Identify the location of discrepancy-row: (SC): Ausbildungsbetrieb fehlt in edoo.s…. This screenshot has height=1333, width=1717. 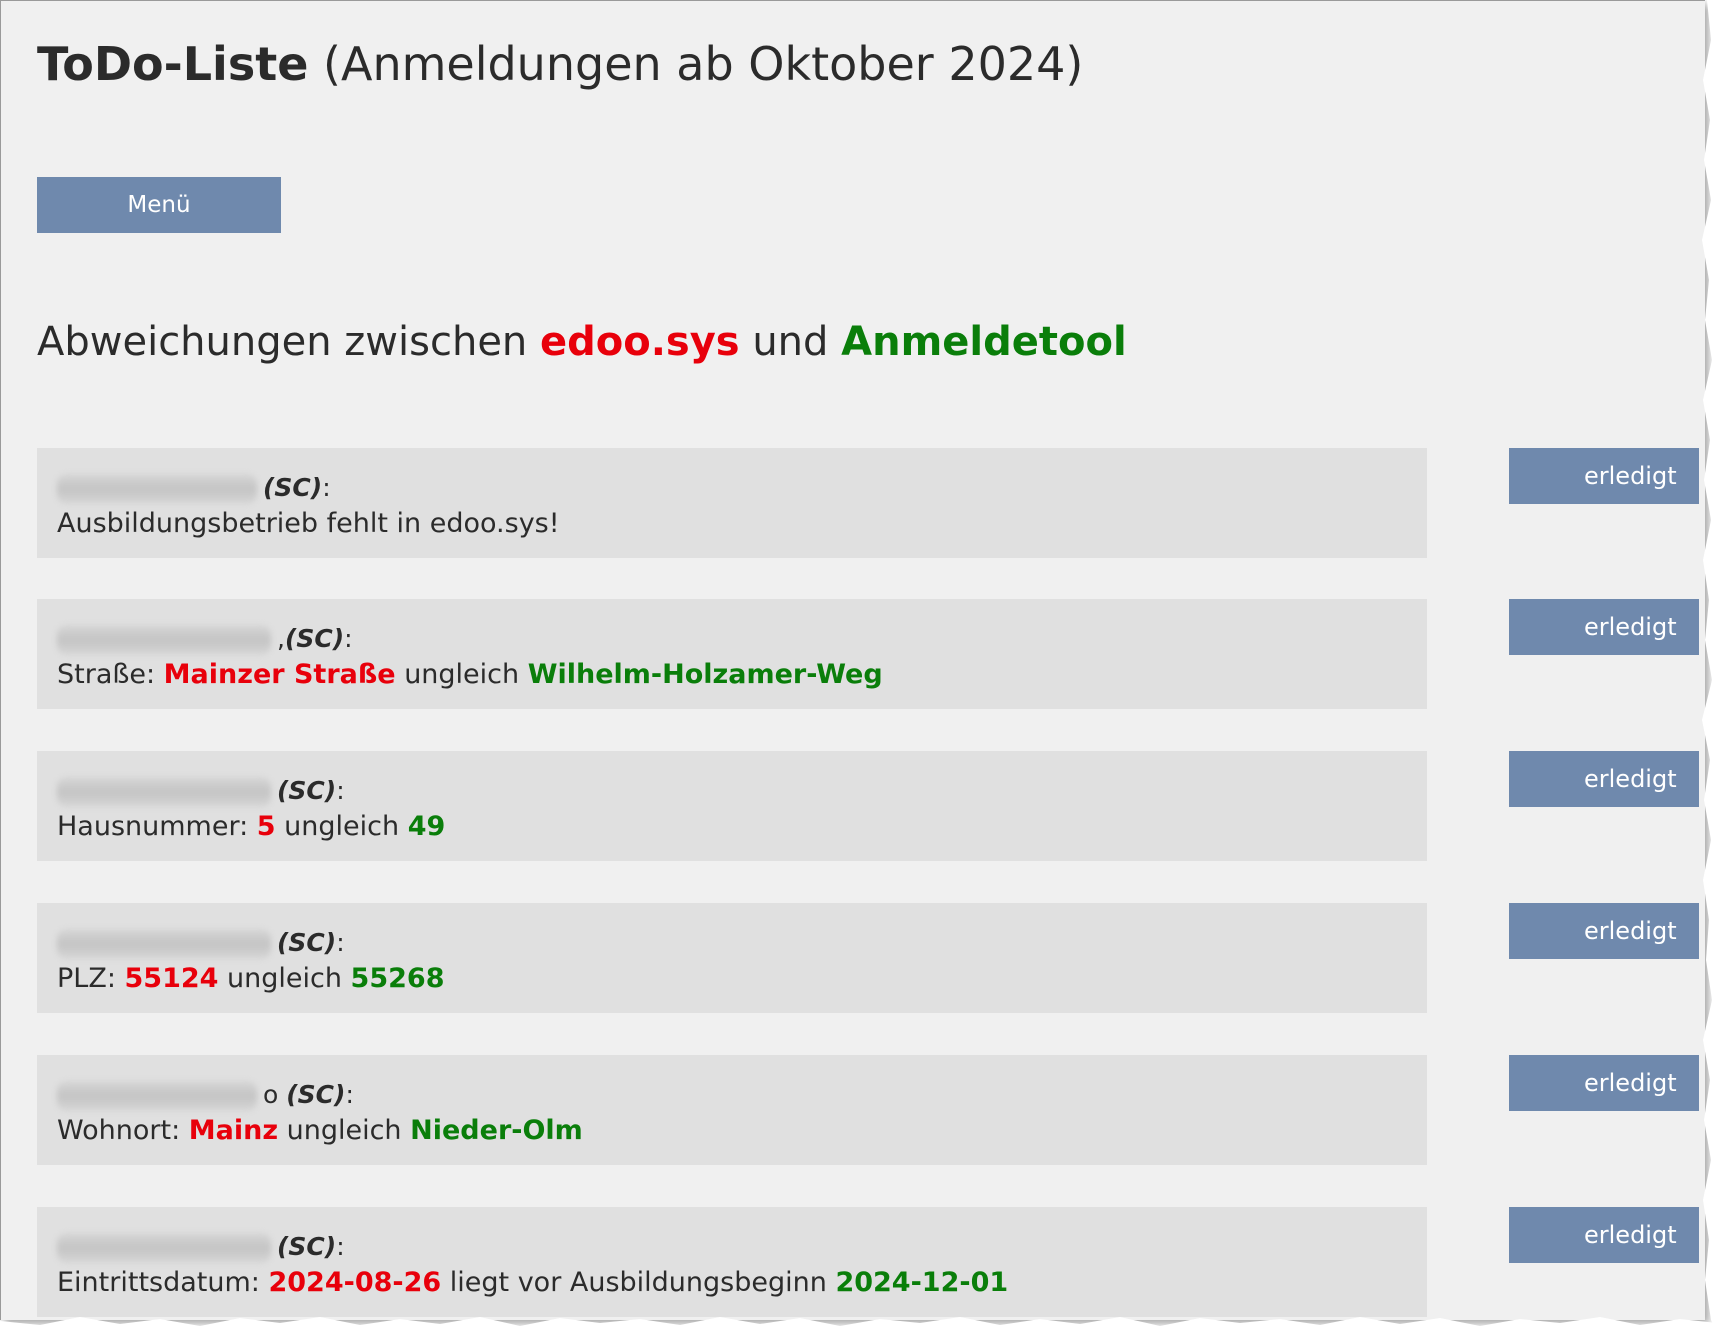
(732, 503).